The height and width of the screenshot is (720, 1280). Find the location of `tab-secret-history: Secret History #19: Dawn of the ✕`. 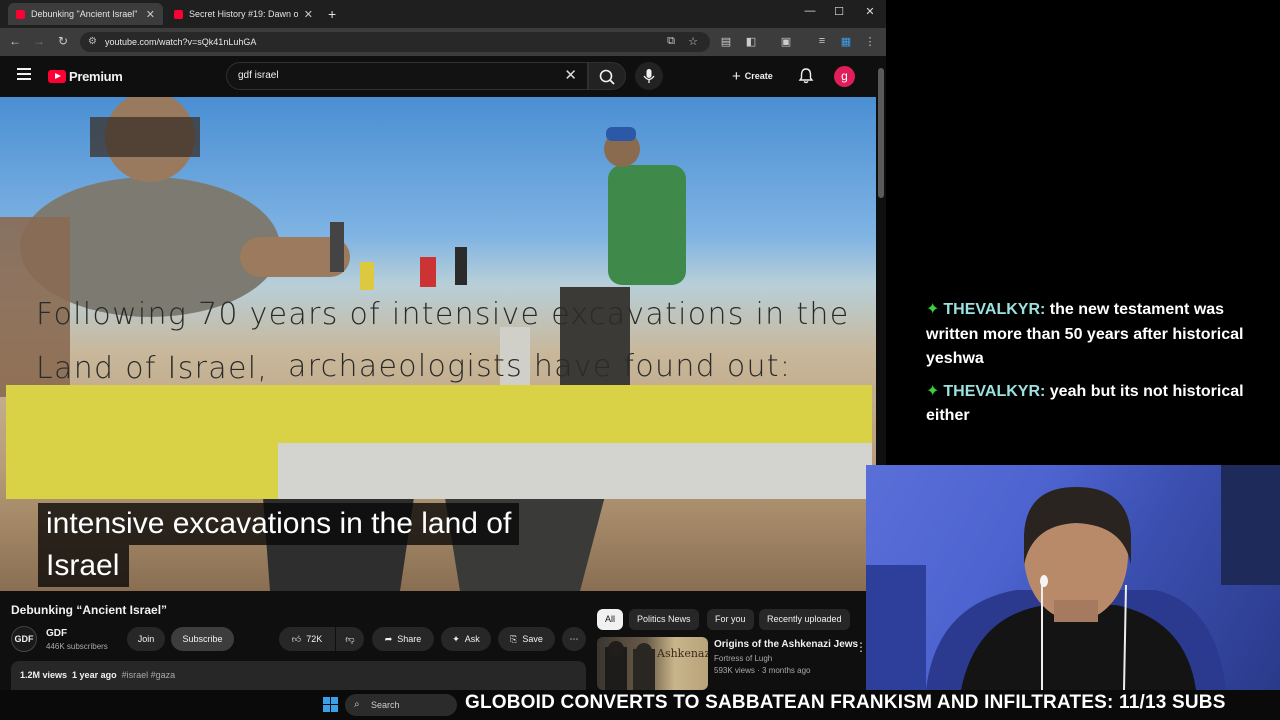

tab-secret-history: Secret History #19: Dawn of the ✕ is located at coordinates (243, 14).